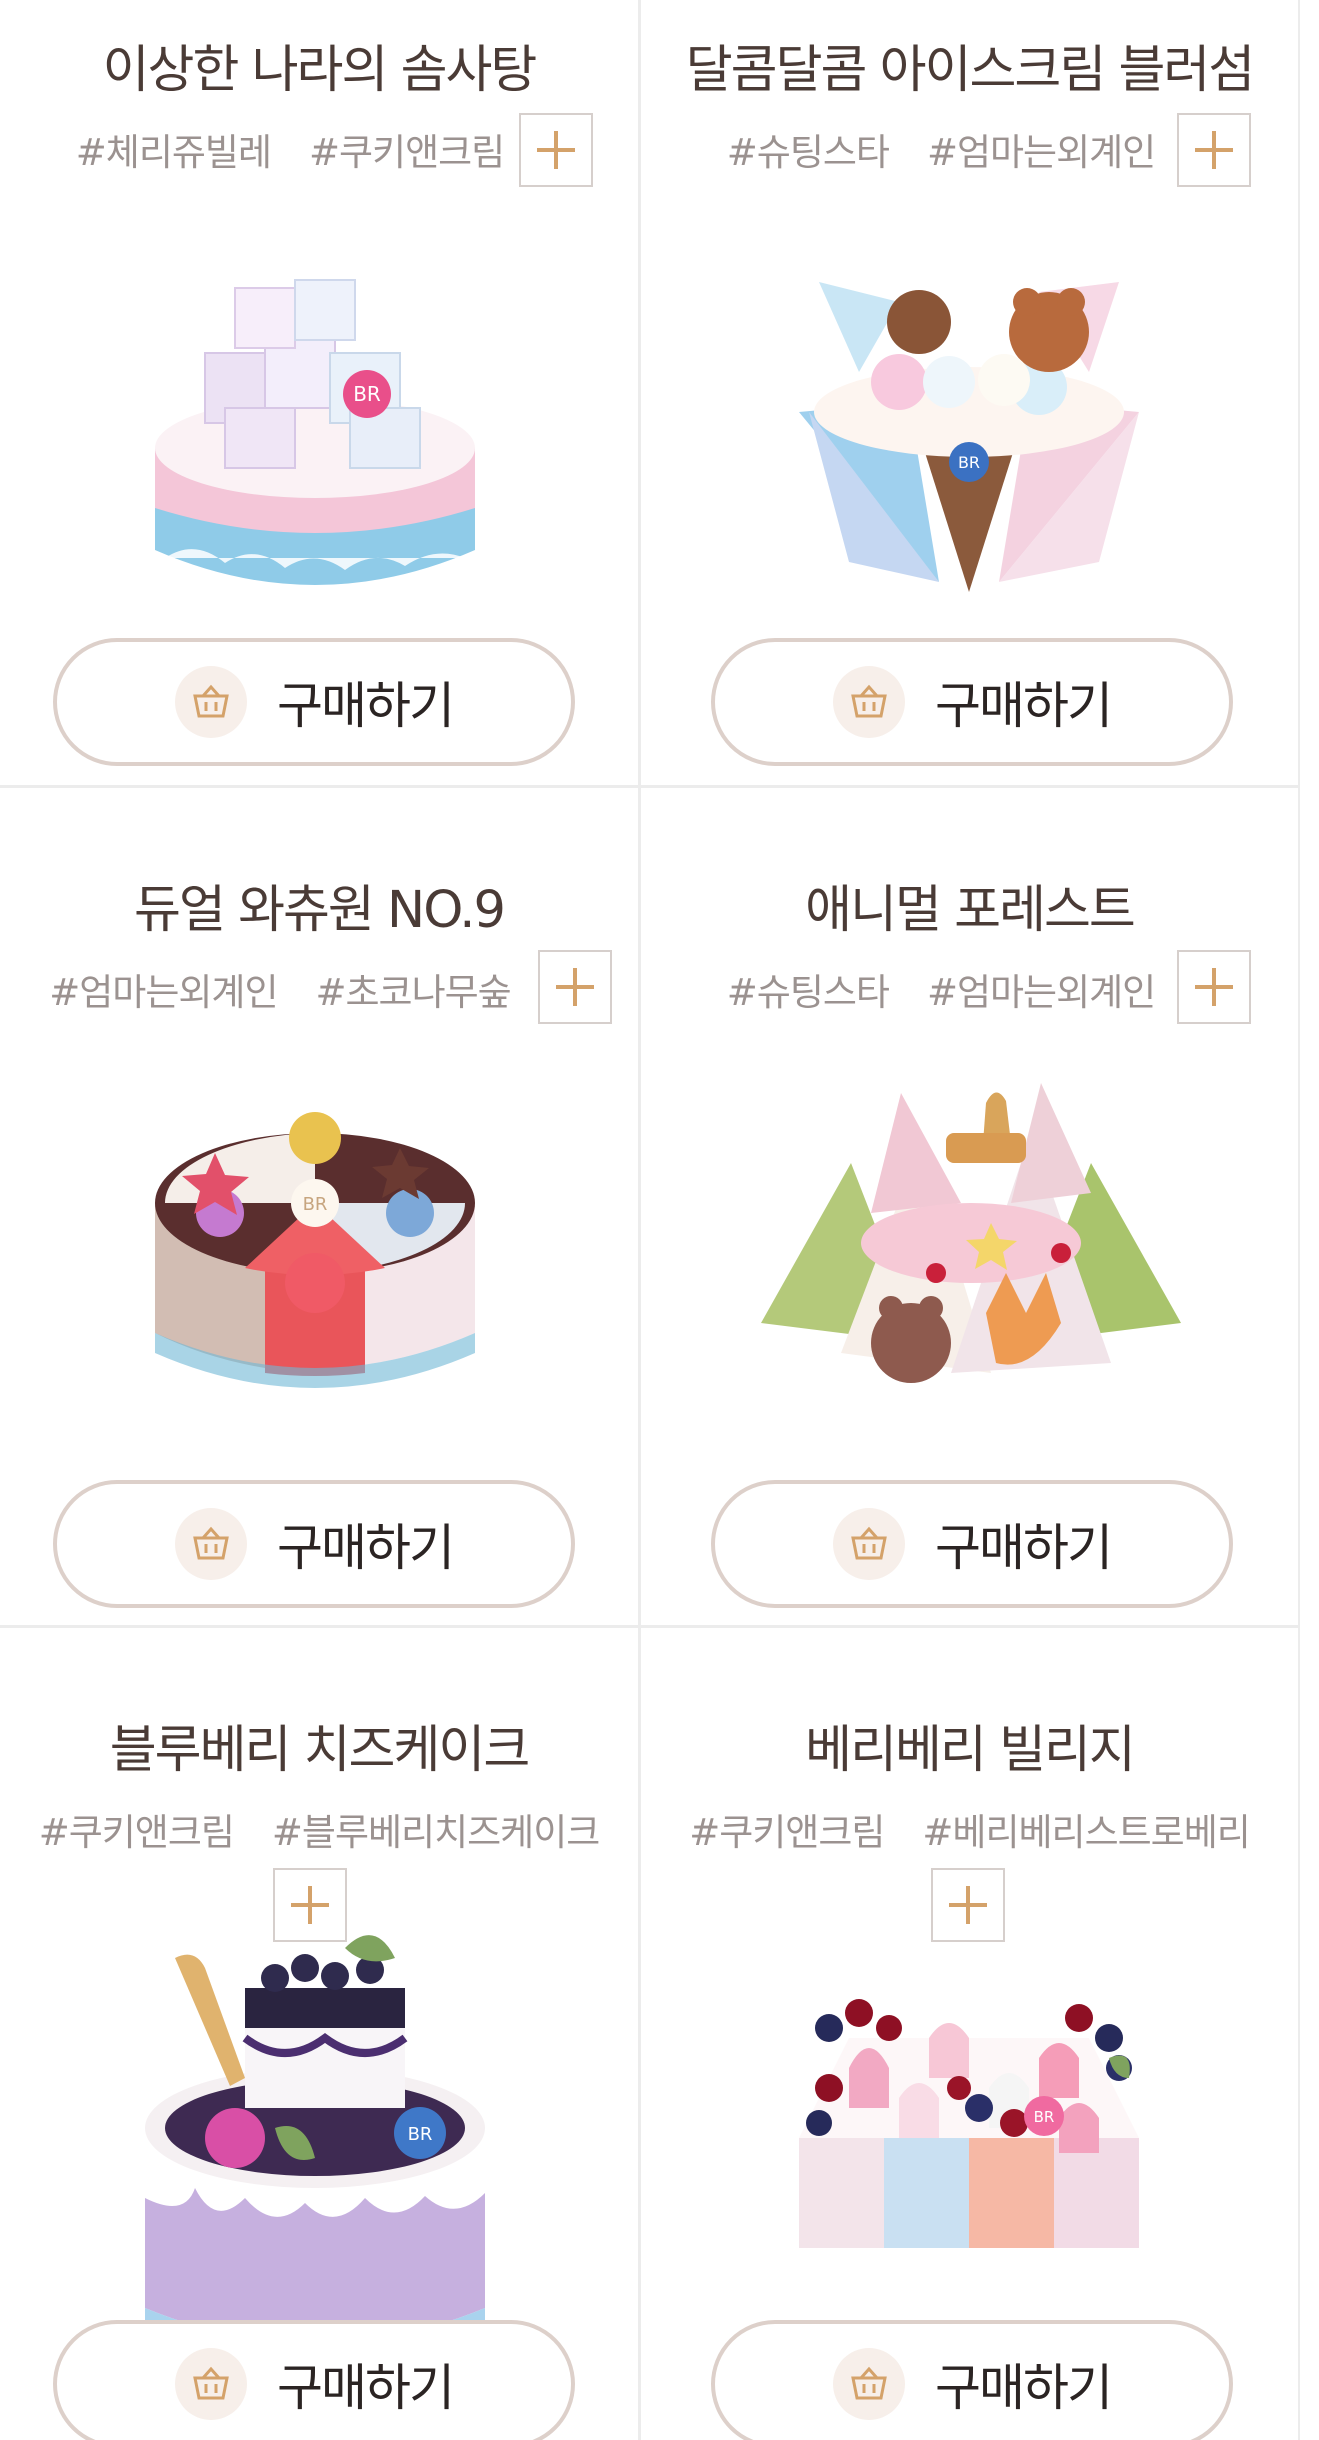  Describe the element at coordinates (320, 70) in the screenshot. I see `product-name: 이상한 나라의 솜사탕` at that location.